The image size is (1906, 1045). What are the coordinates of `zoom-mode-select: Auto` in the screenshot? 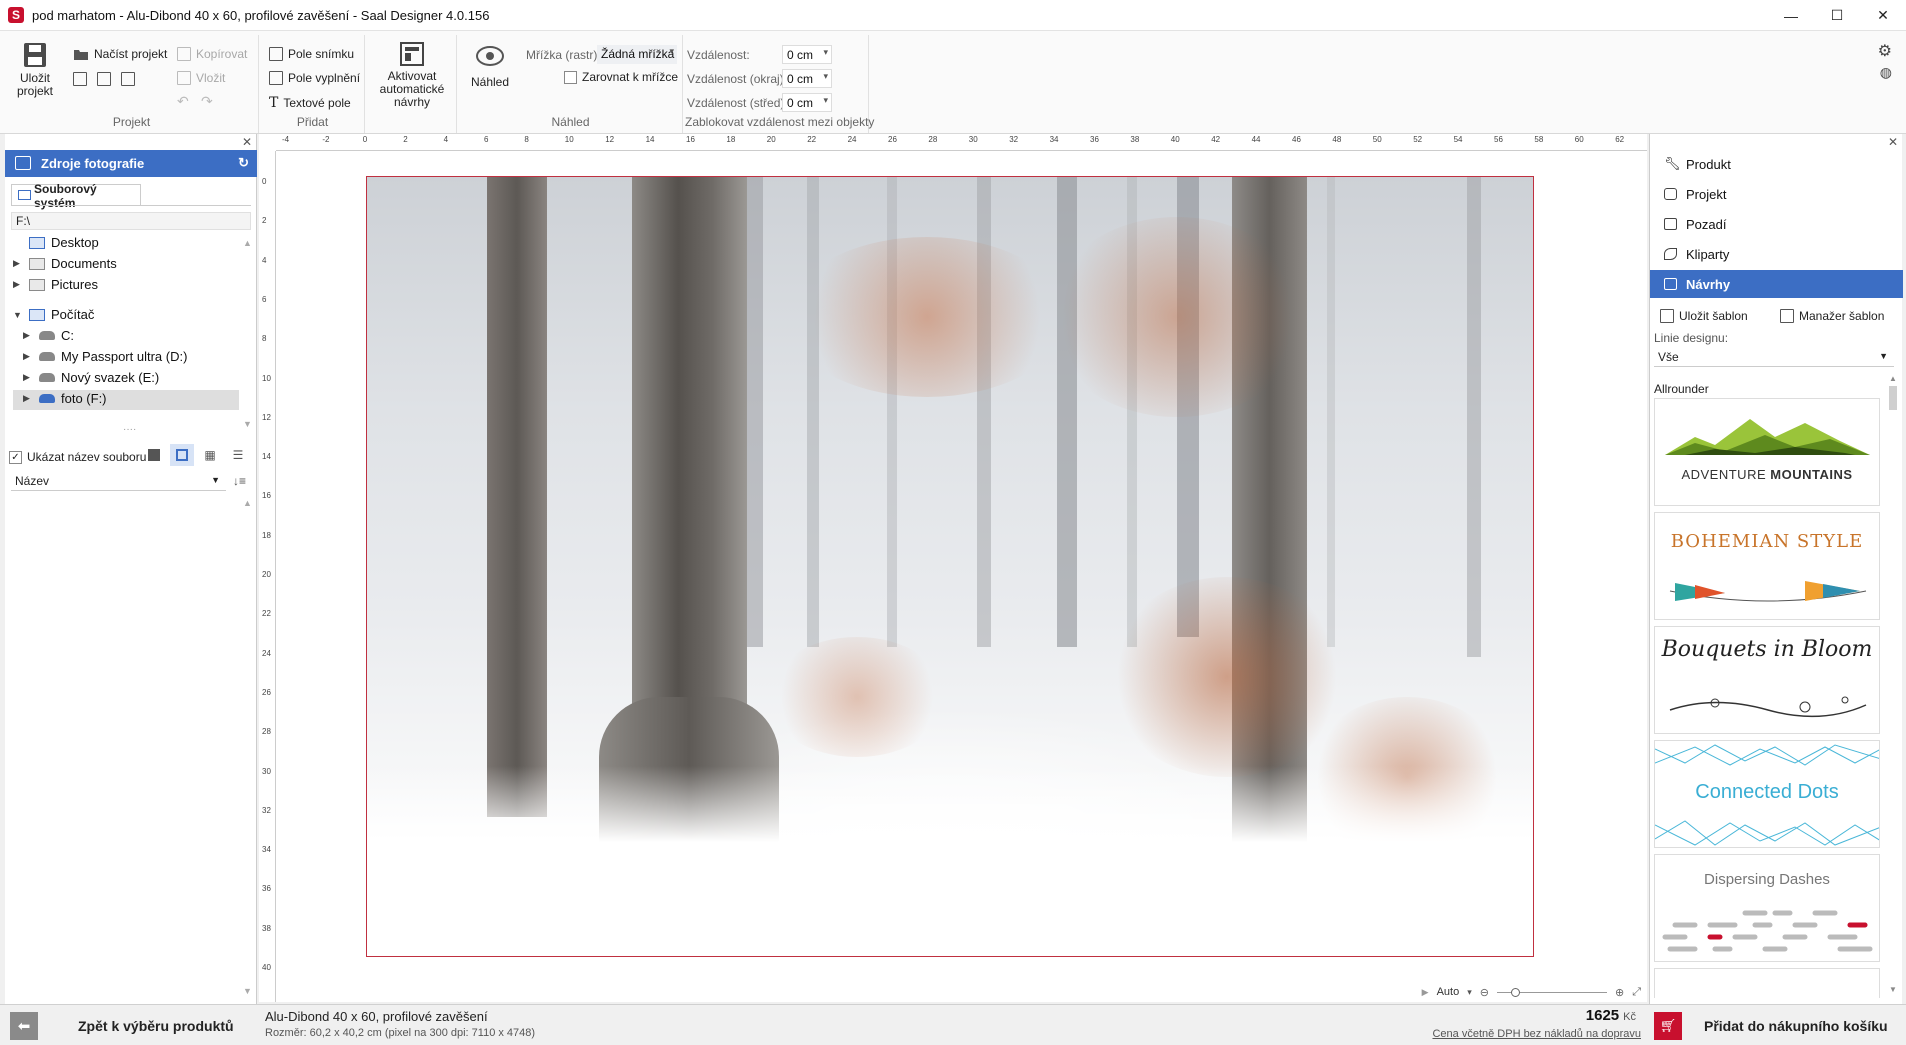 It's located at (1448, 992).